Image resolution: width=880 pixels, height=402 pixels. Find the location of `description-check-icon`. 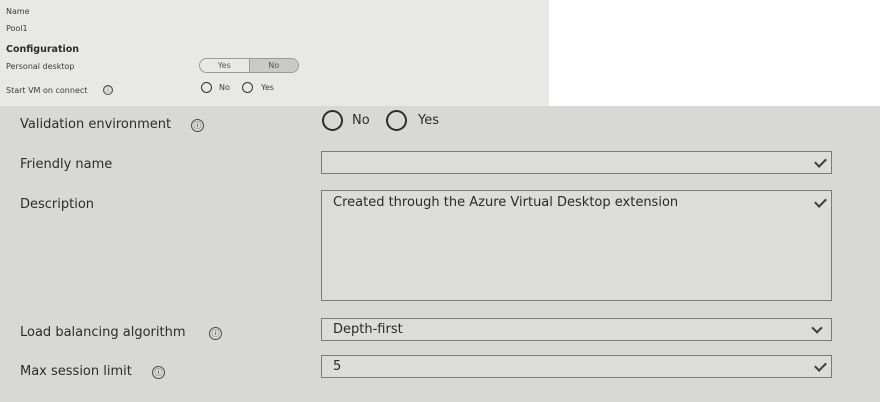

description-check-icon is located at coordinates (820, 201).